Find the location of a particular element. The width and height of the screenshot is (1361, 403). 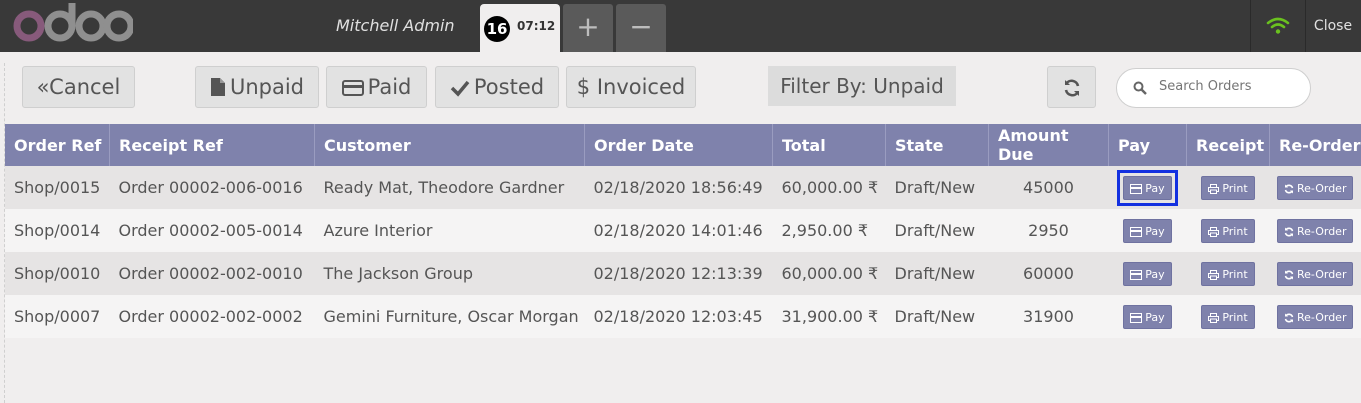

amount-due: 45000 is located at coordinates (1048, 187).